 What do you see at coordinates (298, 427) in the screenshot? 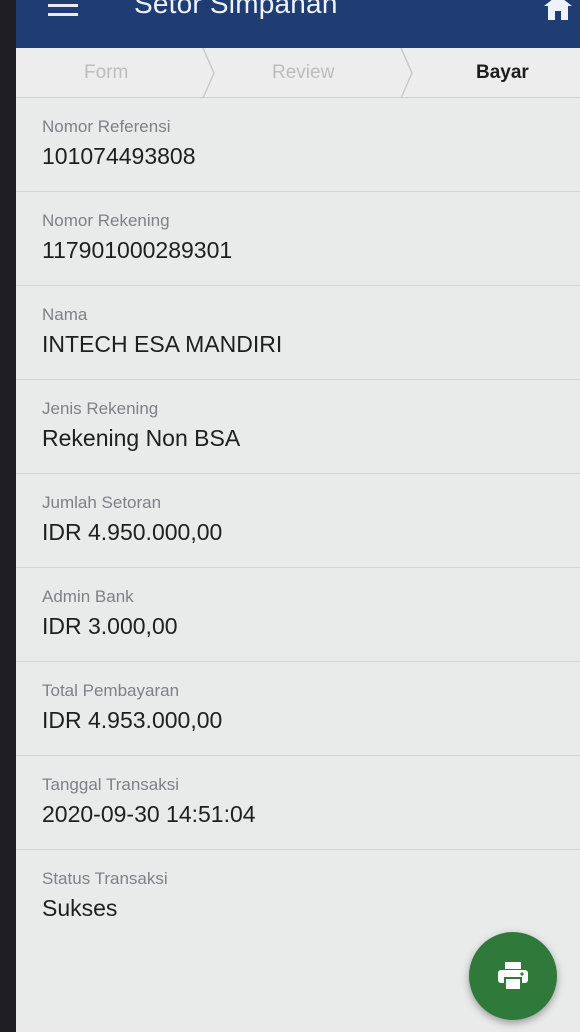
I see `detail-row-jenis-rekening: Jenis Rekening Rekening Non BSA` at bounding box center [298, 427].